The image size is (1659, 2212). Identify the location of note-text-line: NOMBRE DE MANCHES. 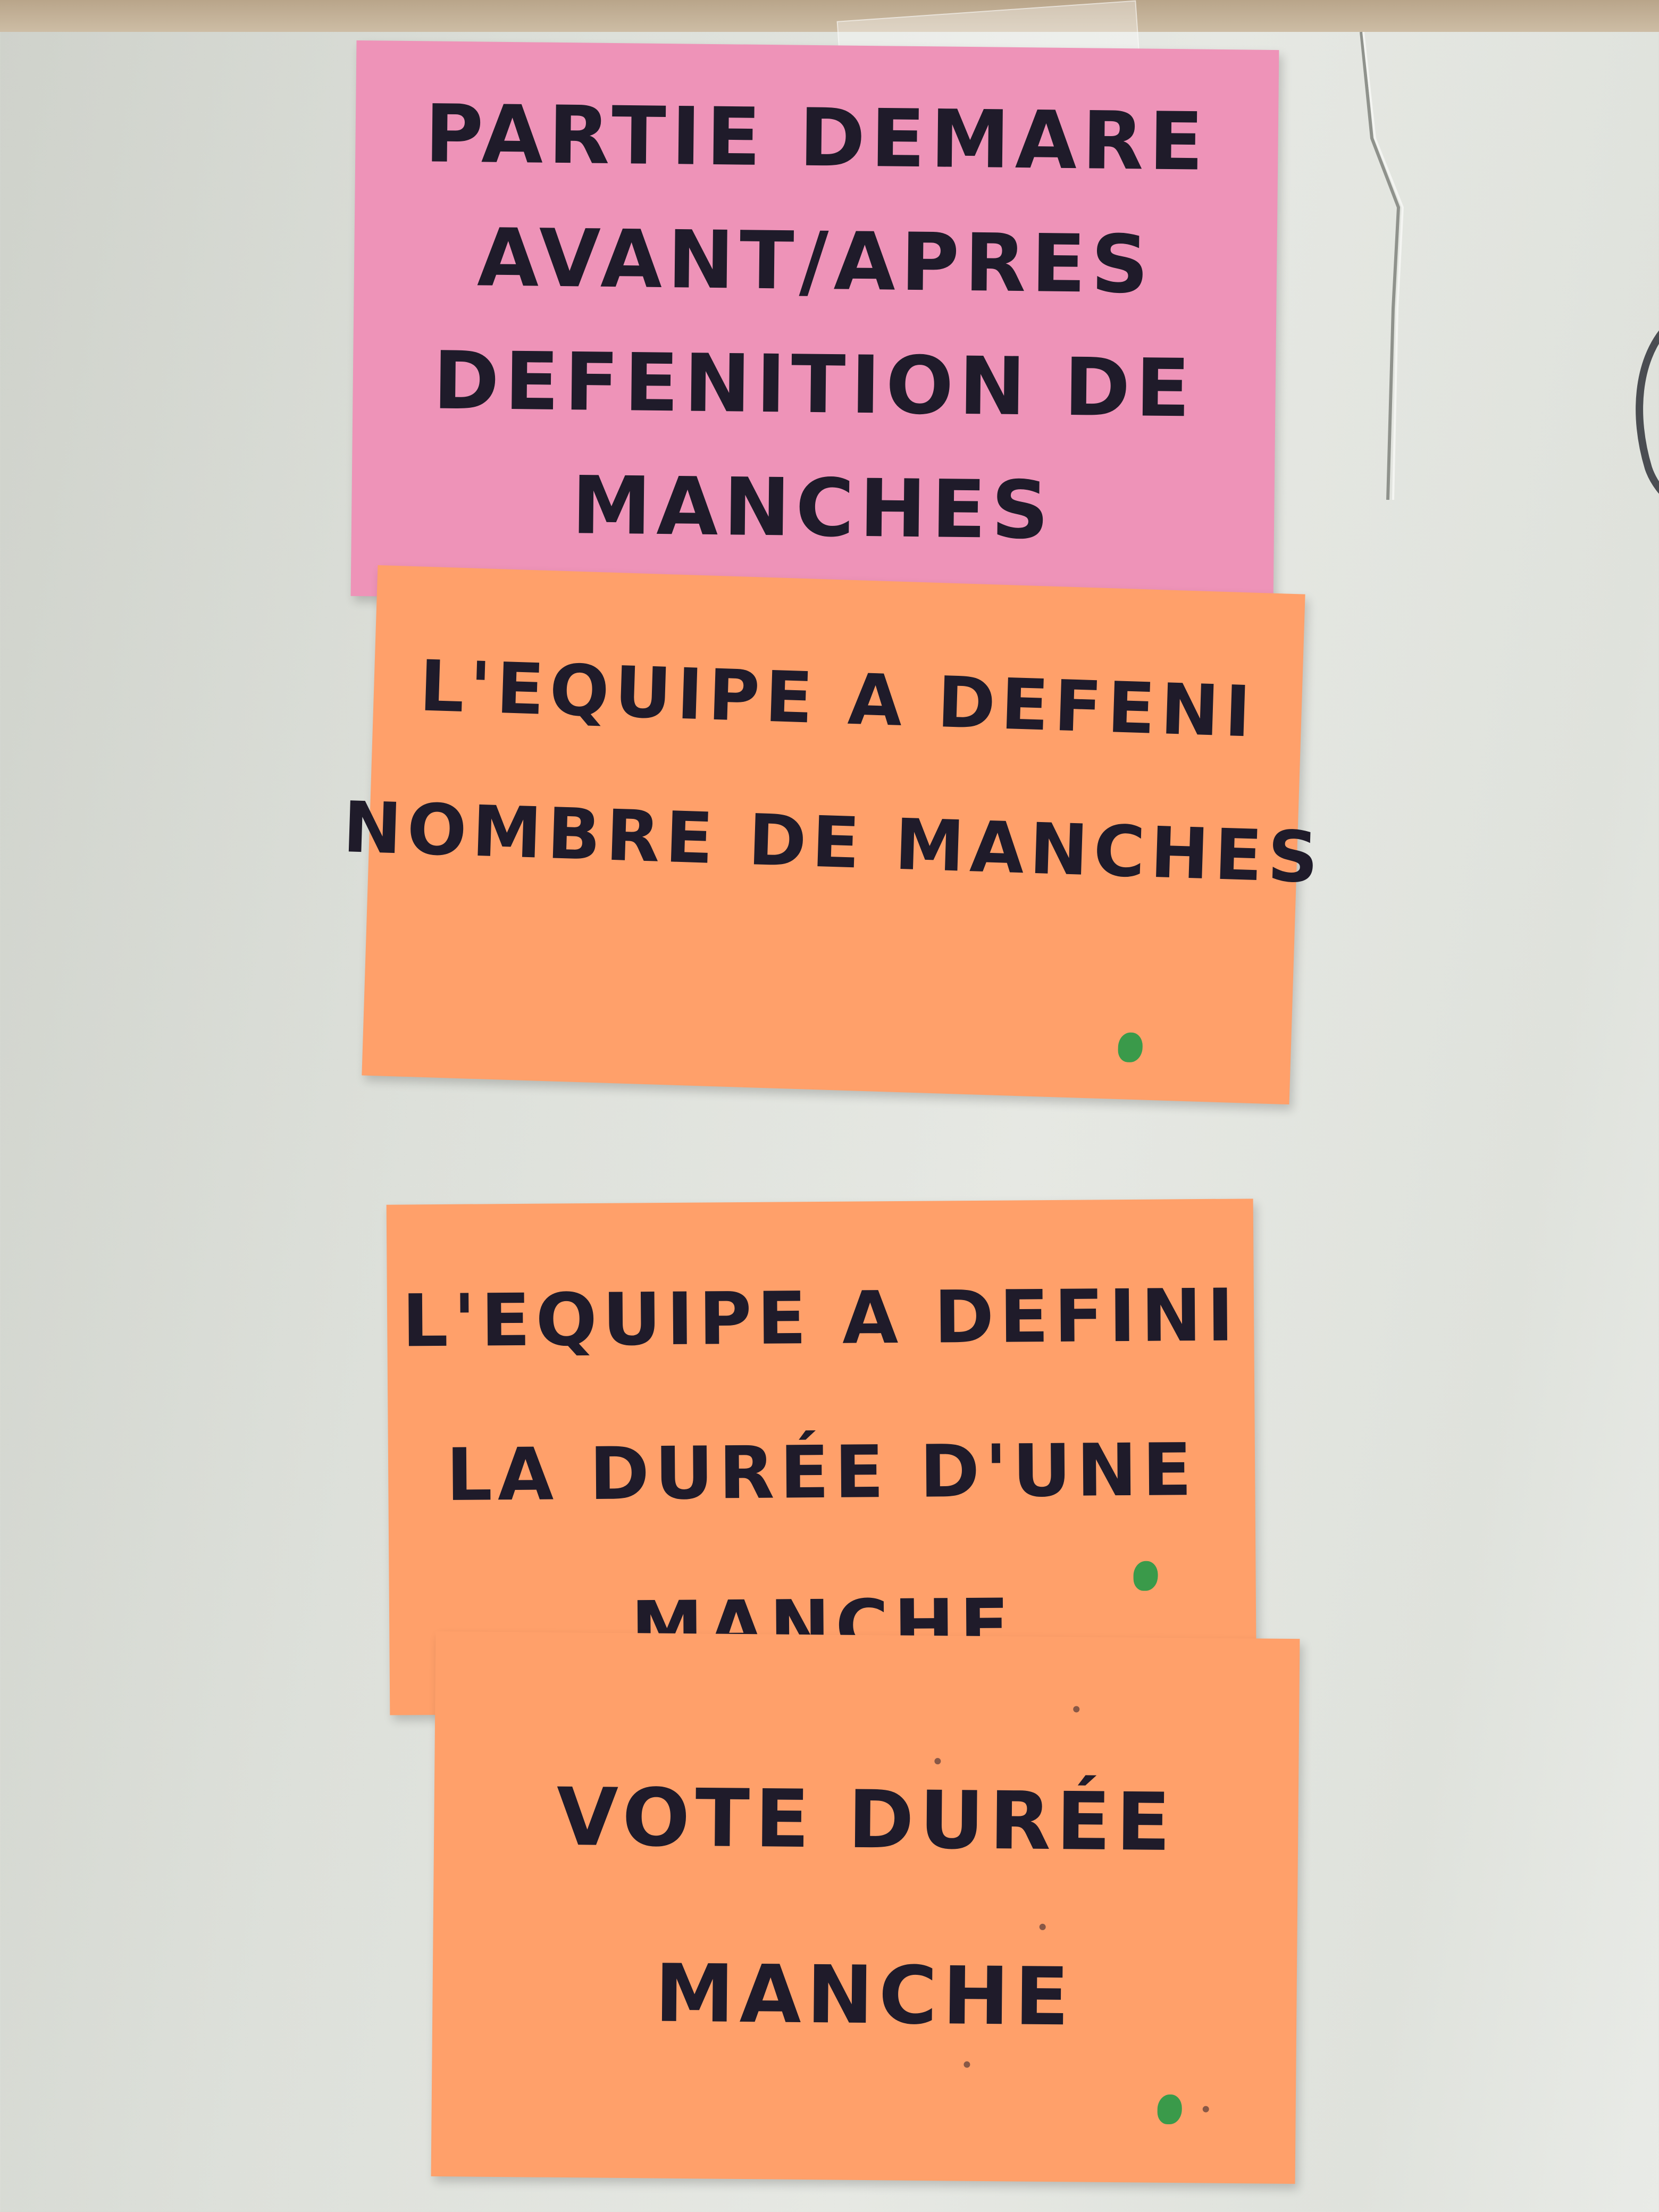
(833, 842).